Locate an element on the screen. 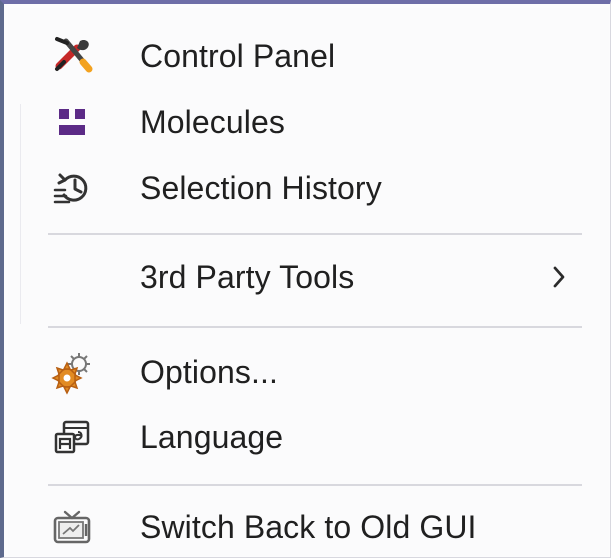 Image resolution: width=611 pixels, height=558 pixels. gear-icon is located at coordinates (72, 372).